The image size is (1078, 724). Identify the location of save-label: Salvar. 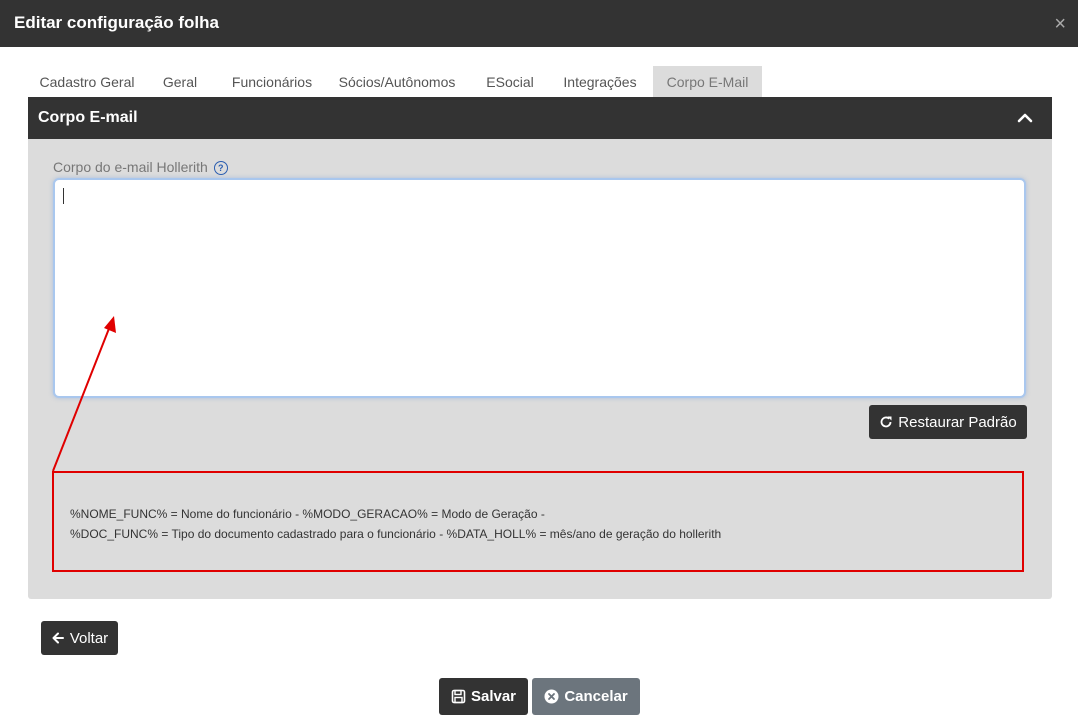
(493, 696).